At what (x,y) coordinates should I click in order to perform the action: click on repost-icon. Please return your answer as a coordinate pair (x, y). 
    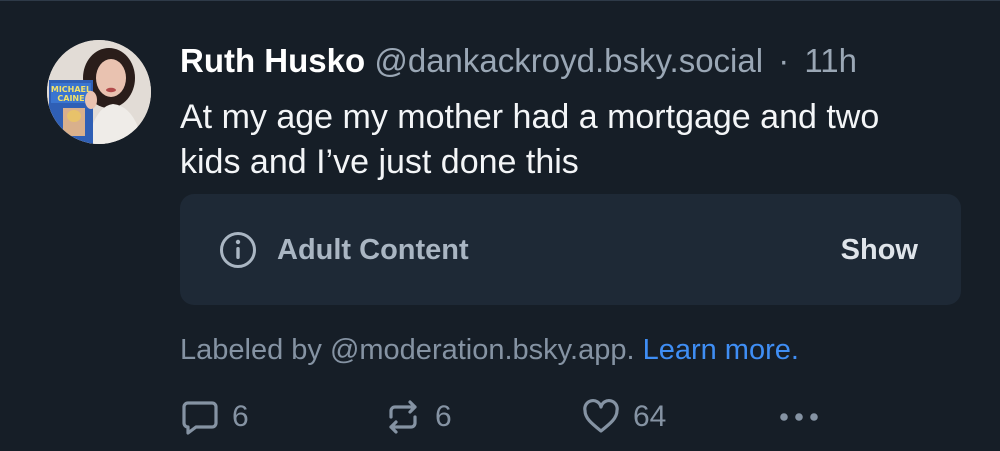
    Looking at the image, I should click on (403, 417).